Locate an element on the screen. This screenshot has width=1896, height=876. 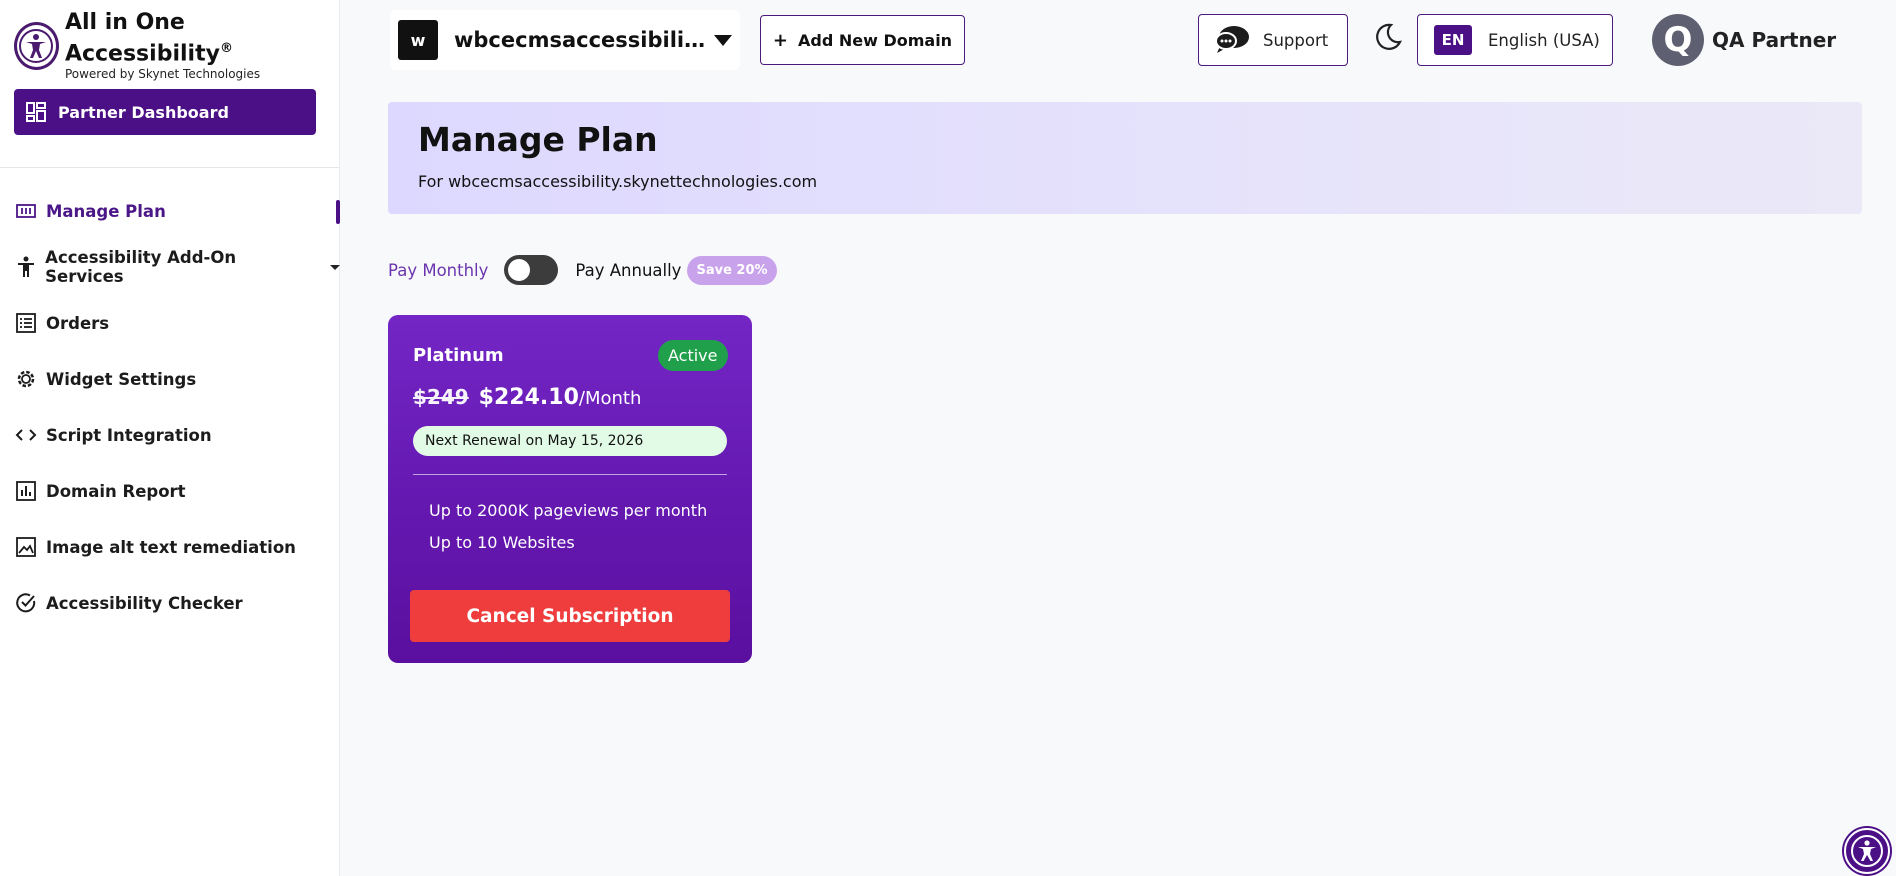
partner-dashboard-button: Partner Dashboard is located at coordinates (165, 112).